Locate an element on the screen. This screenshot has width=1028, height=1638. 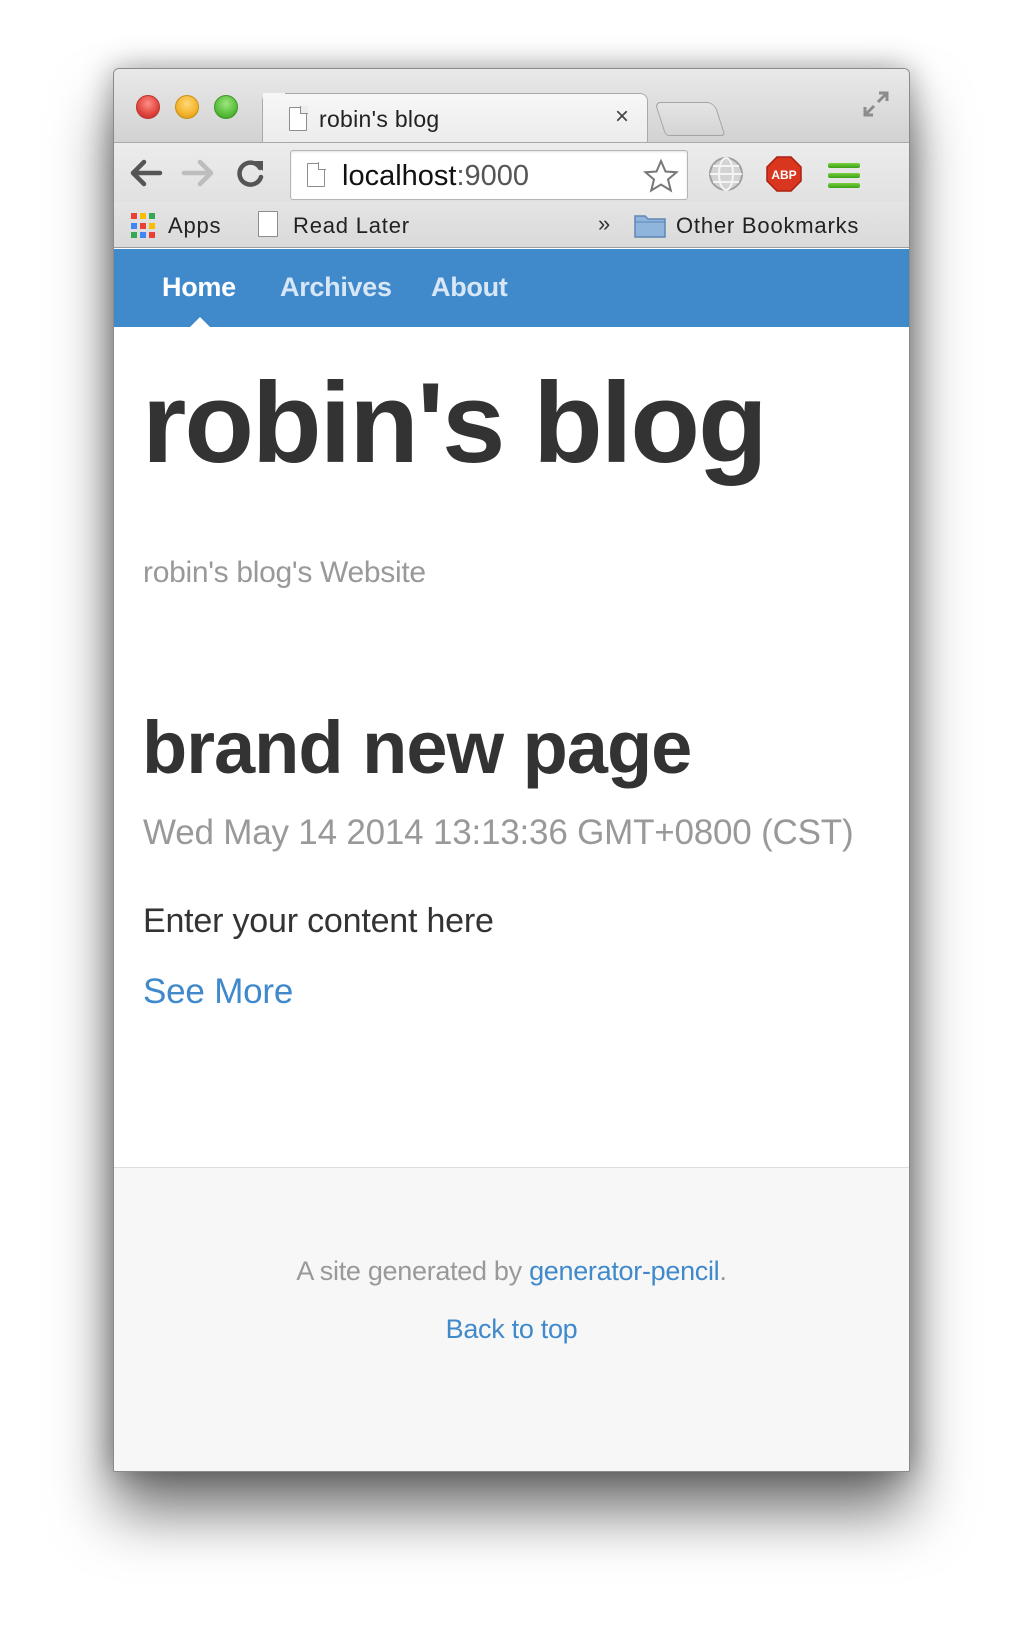
address-port: :9000 is located at coordinates (493, 176).